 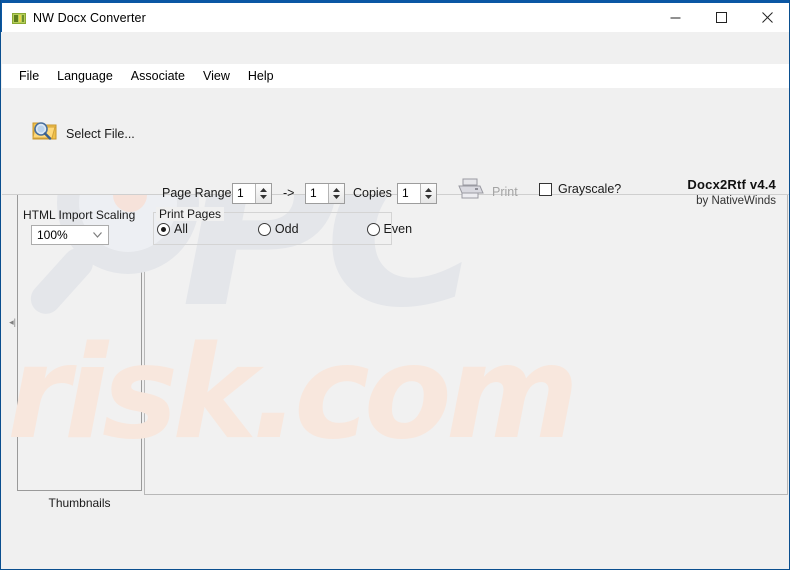 I want to click on page-range-to-input: 1, so click(x=325, y=193).